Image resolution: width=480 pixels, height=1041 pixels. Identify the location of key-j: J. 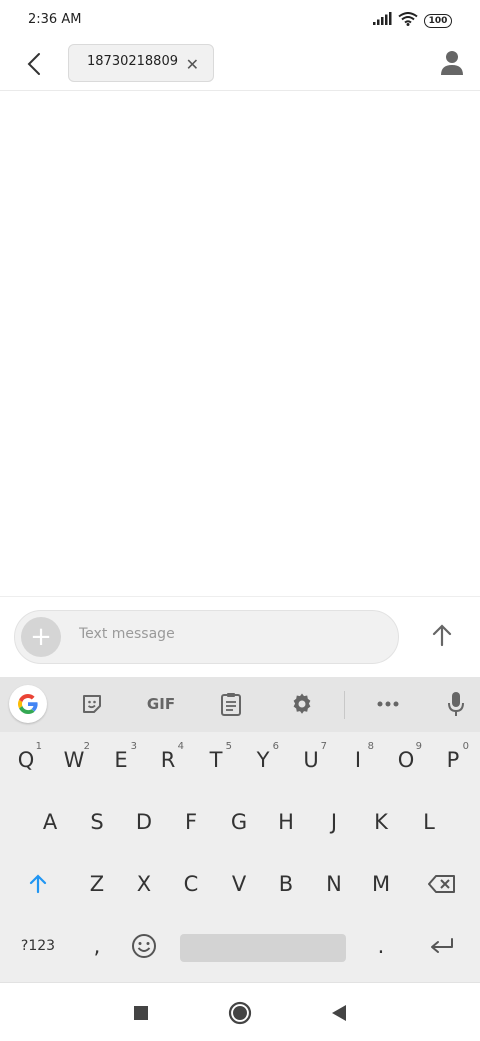
(334, 822).